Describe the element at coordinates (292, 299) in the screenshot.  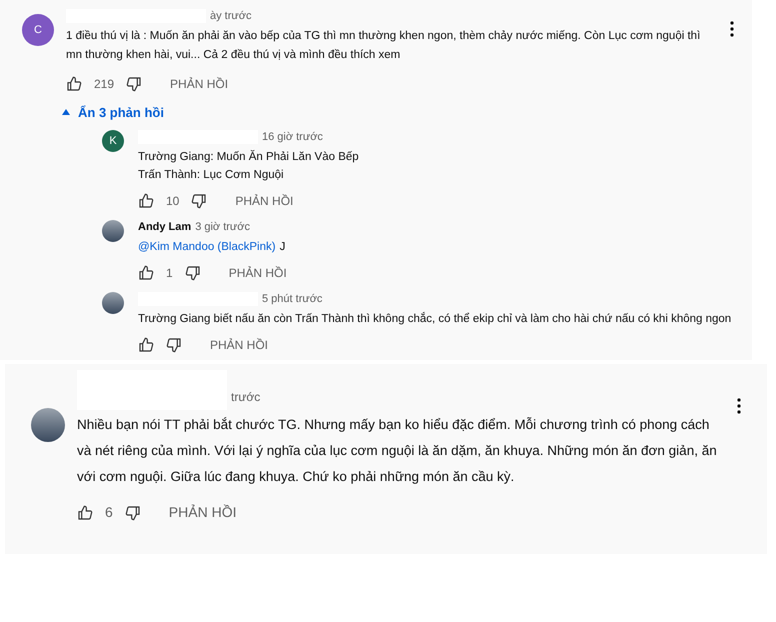
I see `comment-time: 5 phút trước` at that location.